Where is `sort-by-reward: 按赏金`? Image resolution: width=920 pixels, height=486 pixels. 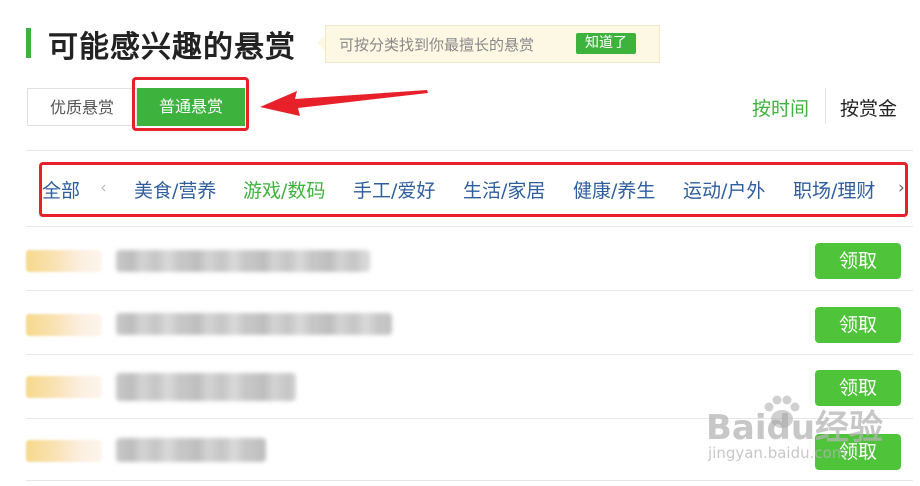
sort-by-reward: 按赏金 is located at coordinates (868, 107).